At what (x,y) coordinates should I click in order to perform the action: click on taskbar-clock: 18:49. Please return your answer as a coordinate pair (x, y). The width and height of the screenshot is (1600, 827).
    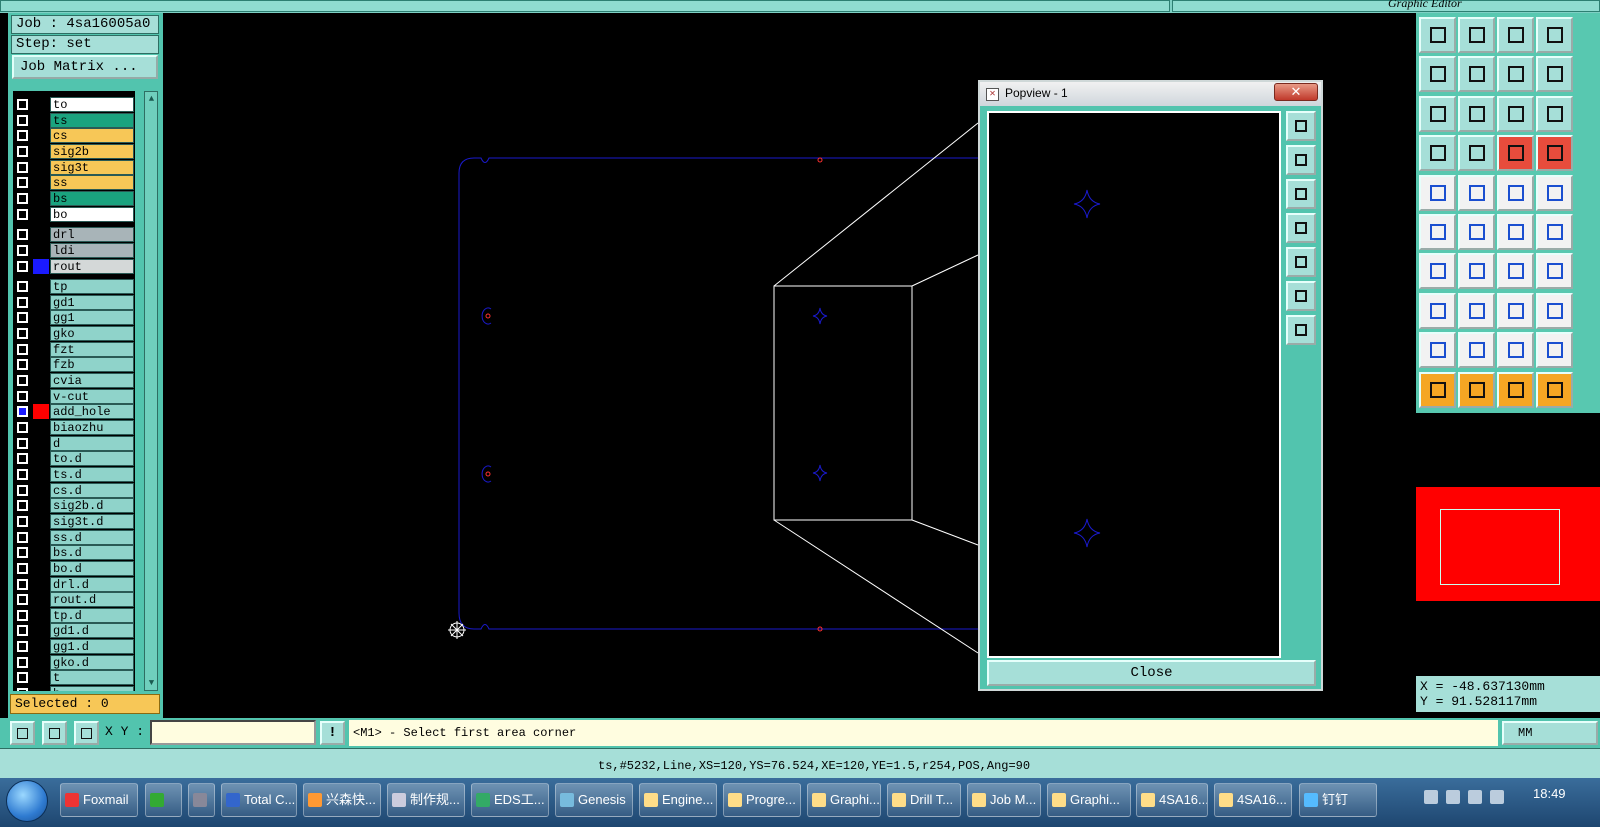
    Looking at the image, I should click on (1549, 793).